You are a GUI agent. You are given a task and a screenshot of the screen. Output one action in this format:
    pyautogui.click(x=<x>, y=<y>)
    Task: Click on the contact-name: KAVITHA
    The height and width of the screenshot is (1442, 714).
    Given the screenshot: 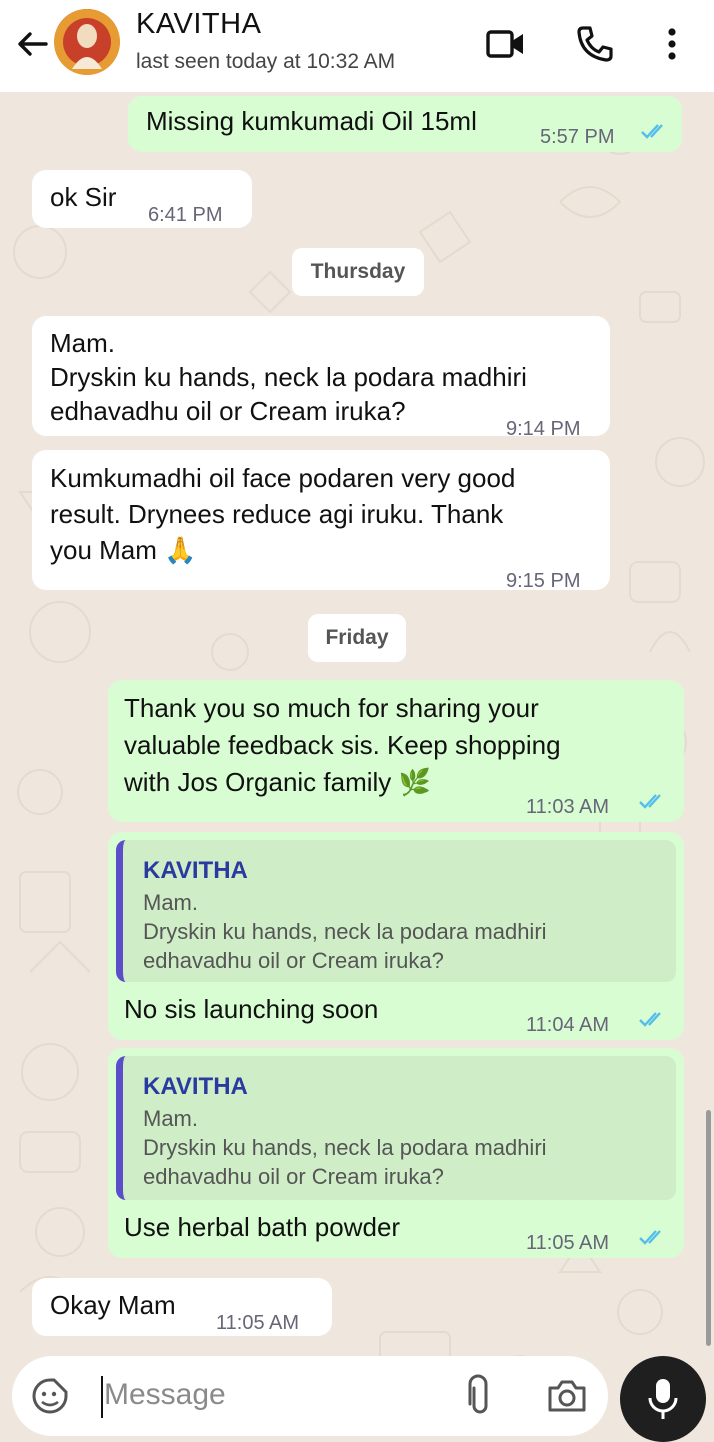 What is the action you would take?
    pyautogui.click(x=198, y=24)
    